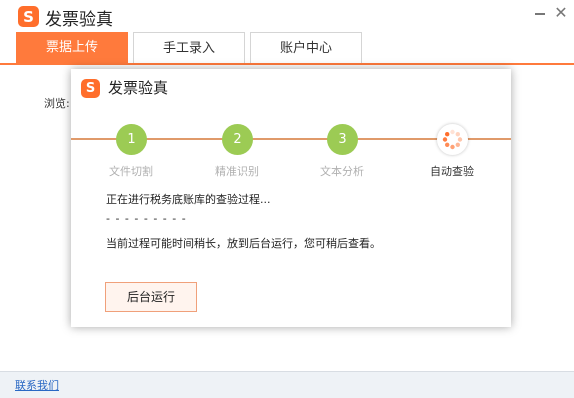 The image size is (574, 398). Describe the element at coordinates (189, 47) in the screenshot. I see `tab-manual-entry: 手工录入` at that location.